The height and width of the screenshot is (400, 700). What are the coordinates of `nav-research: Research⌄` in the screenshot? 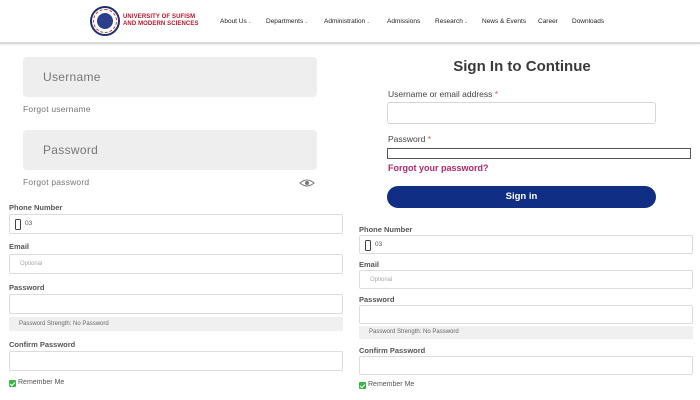 It's located at (451, 21).